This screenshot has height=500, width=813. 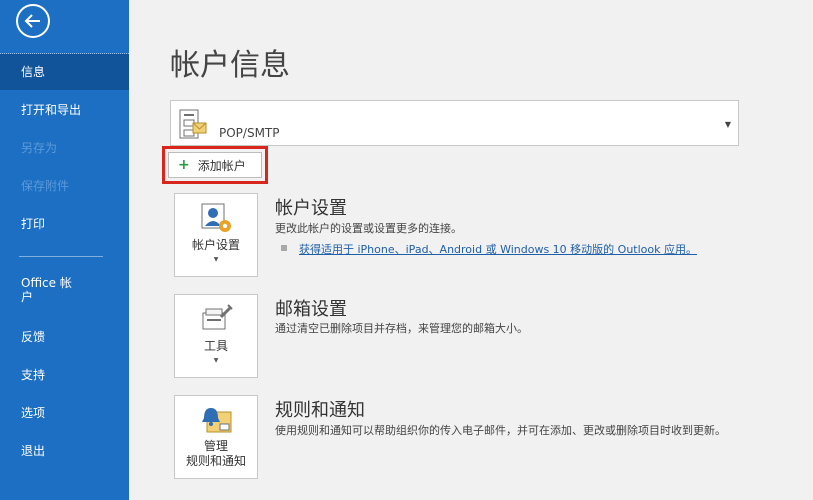 What do you see at coordinates (184, 165) in the screenshot?
I see `plus-icon: +` at bounding box center [184, 165].